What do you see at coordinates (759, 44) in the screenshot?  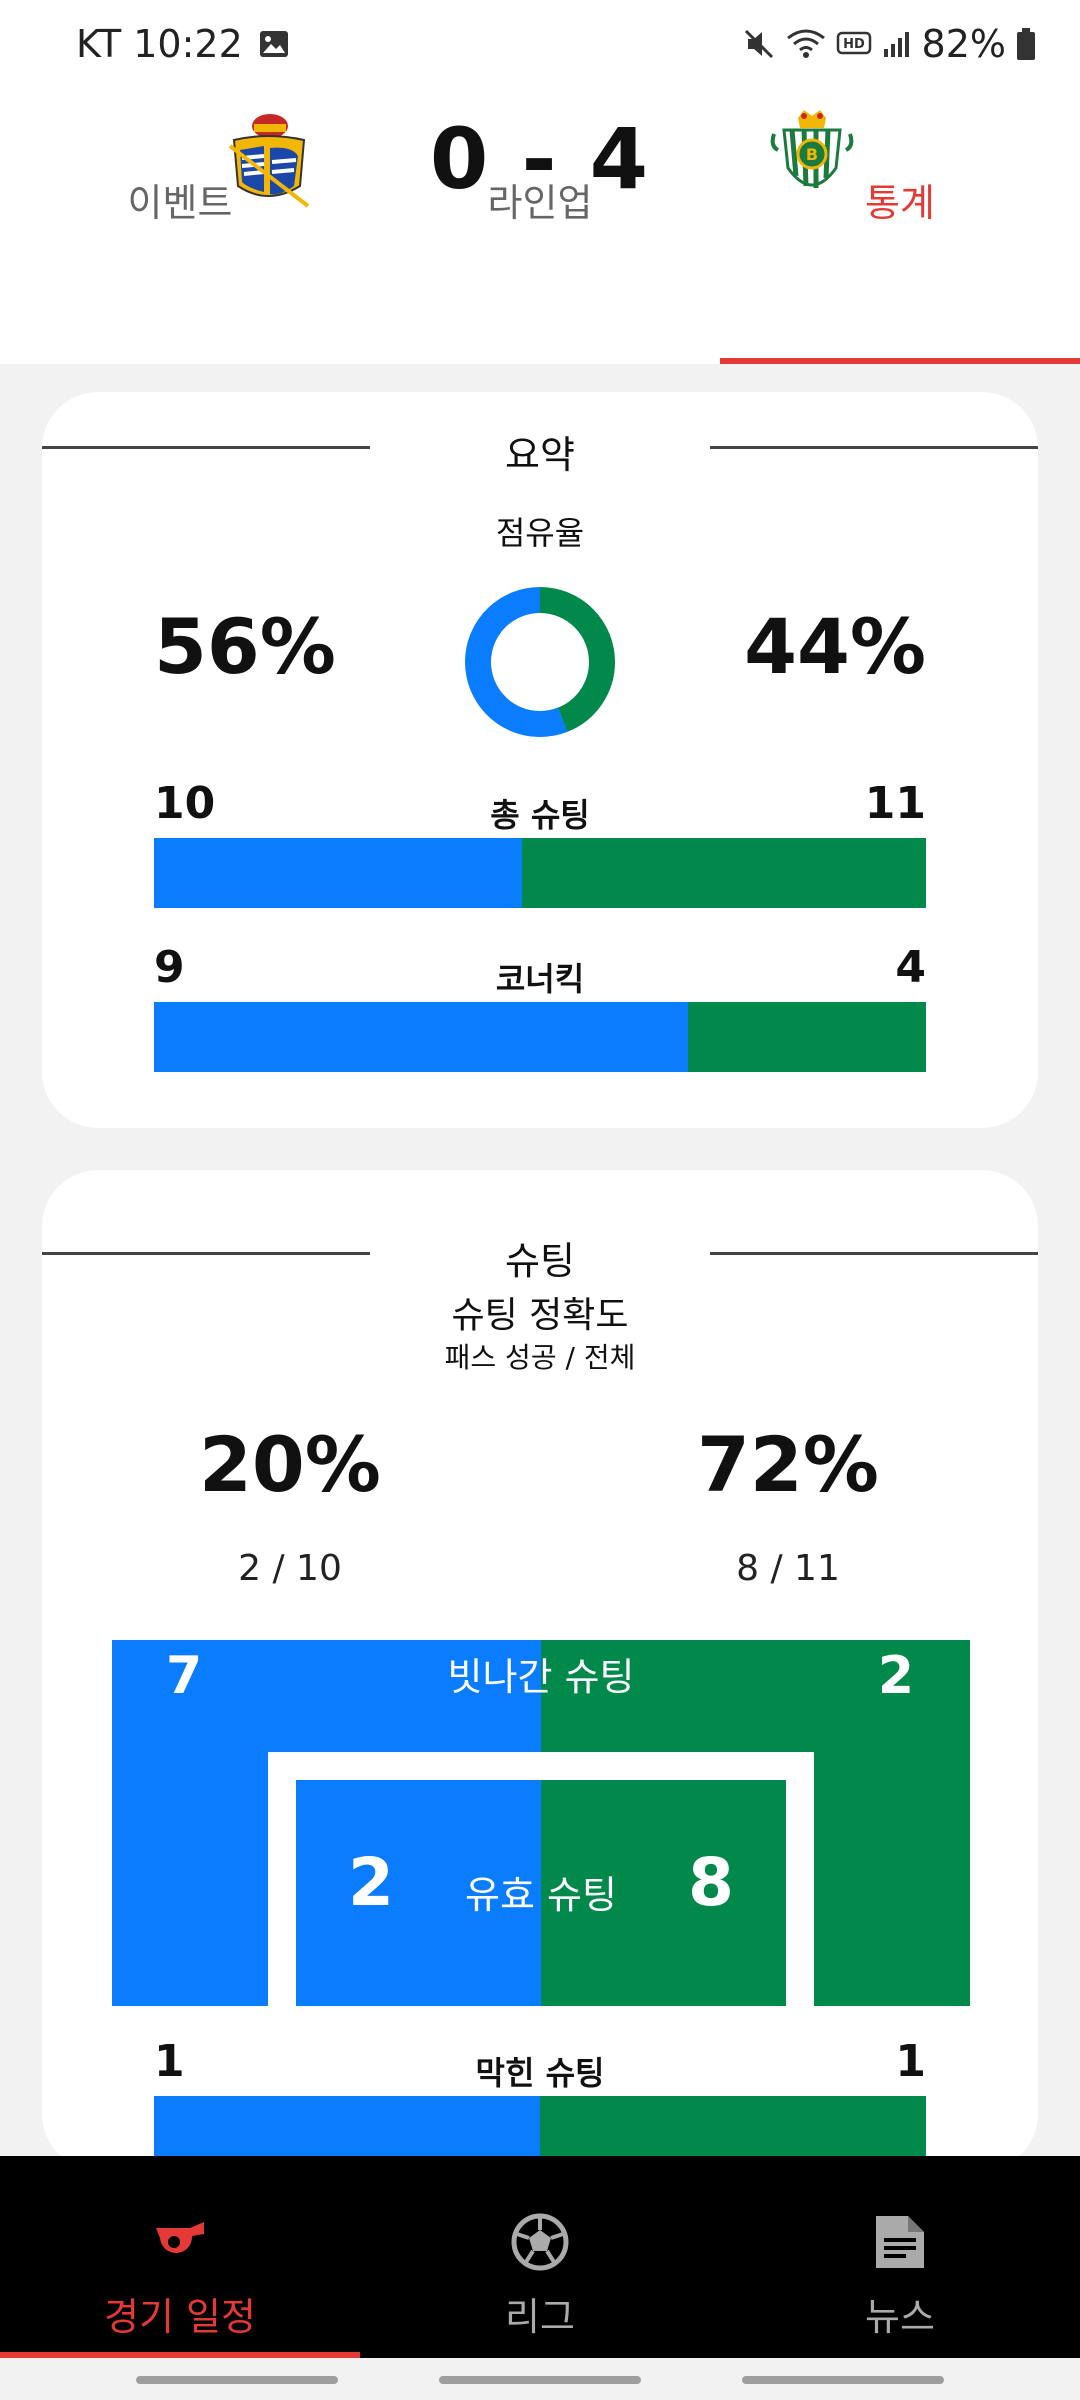 I see `mute-icon` at bounding box center [759, 44].